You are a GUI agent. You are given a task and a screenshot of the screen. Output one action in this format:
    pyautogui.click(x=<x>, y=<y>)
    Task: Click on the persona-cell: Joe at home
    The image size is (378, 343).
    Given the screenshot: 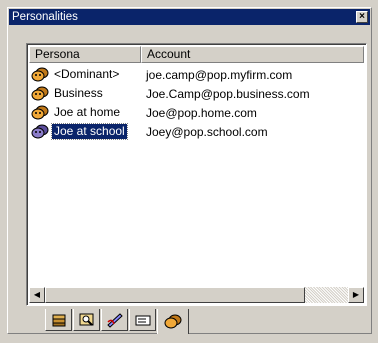 What is the action you would take?
    pyautogui.click(x=85, y=113)
    